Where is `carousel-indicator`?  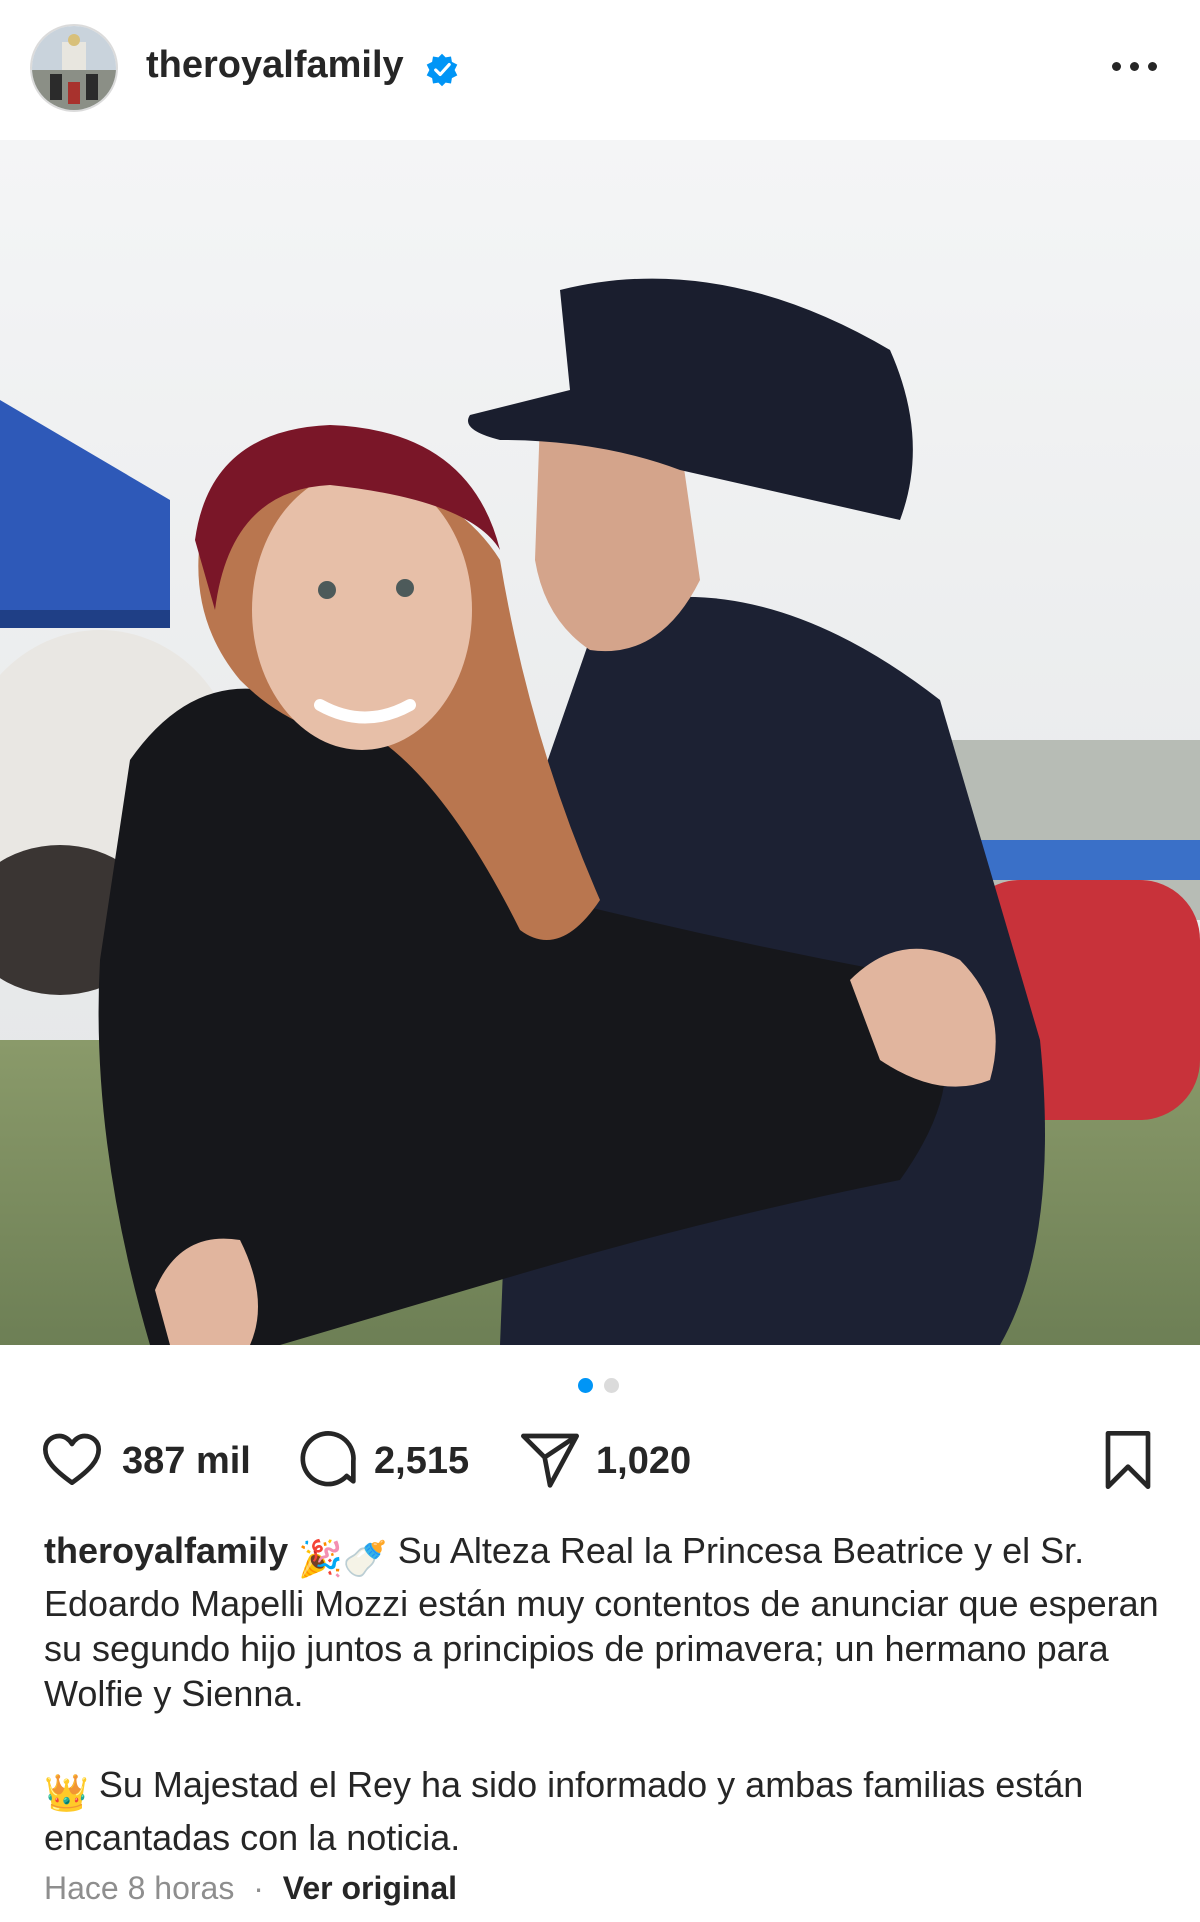
carousel-indicator is located at coordinates (600, 1386).